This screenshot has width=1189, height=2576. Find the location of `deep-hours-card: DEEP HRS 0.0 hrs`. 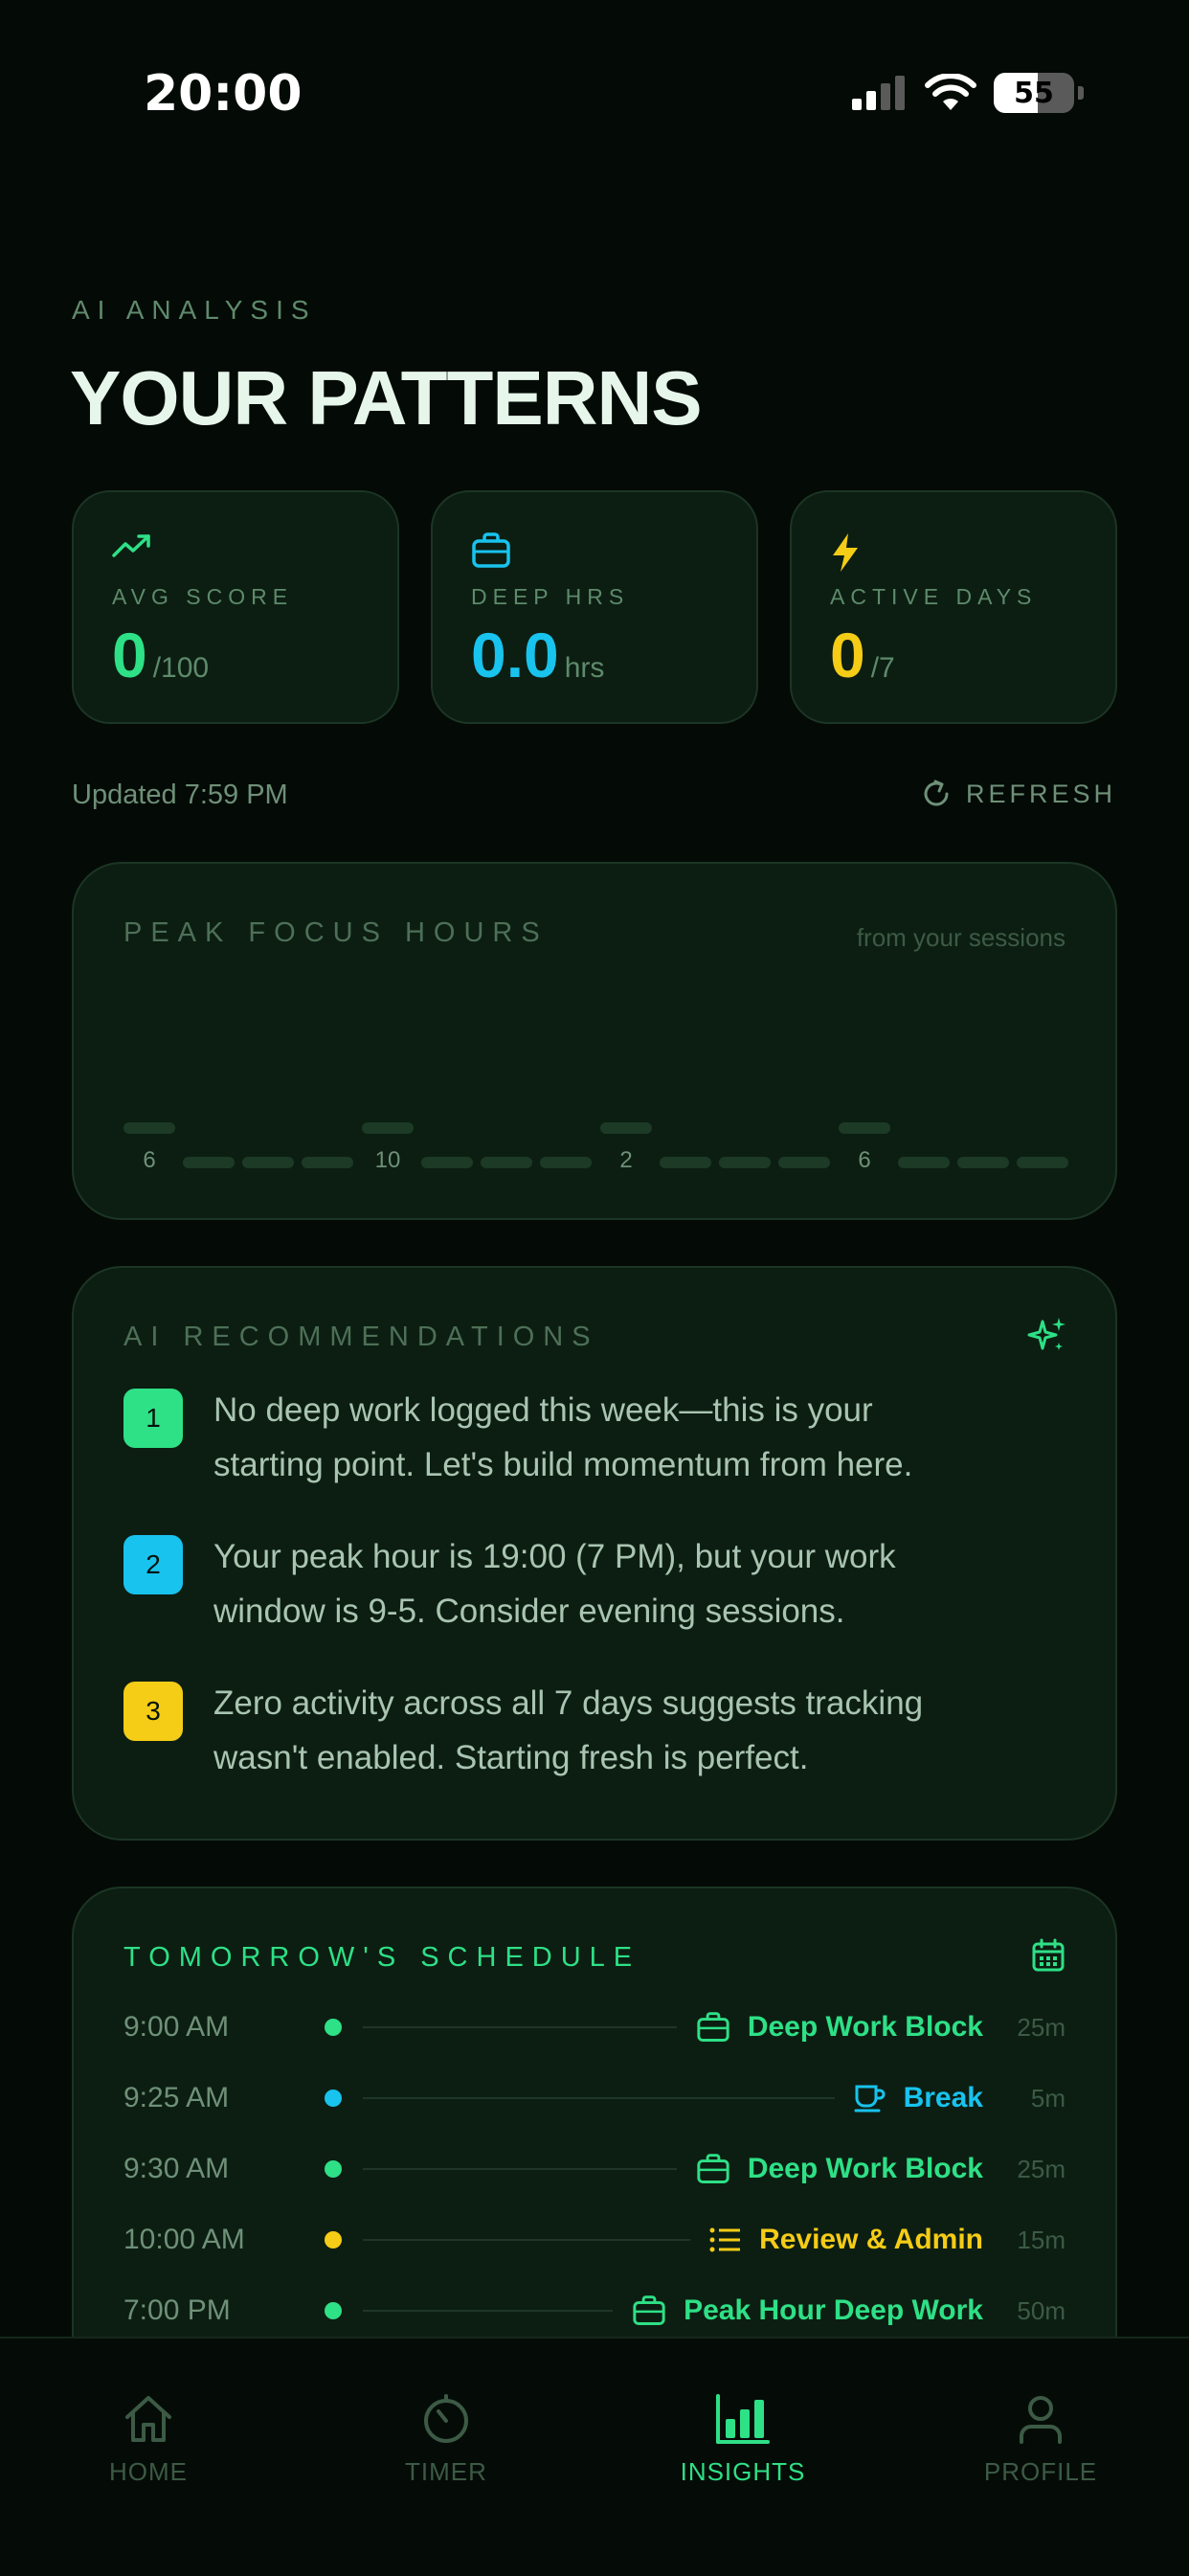

deep-hours-card: DEEP HRS 0.0 hrs is located at coordinates (594, 607).